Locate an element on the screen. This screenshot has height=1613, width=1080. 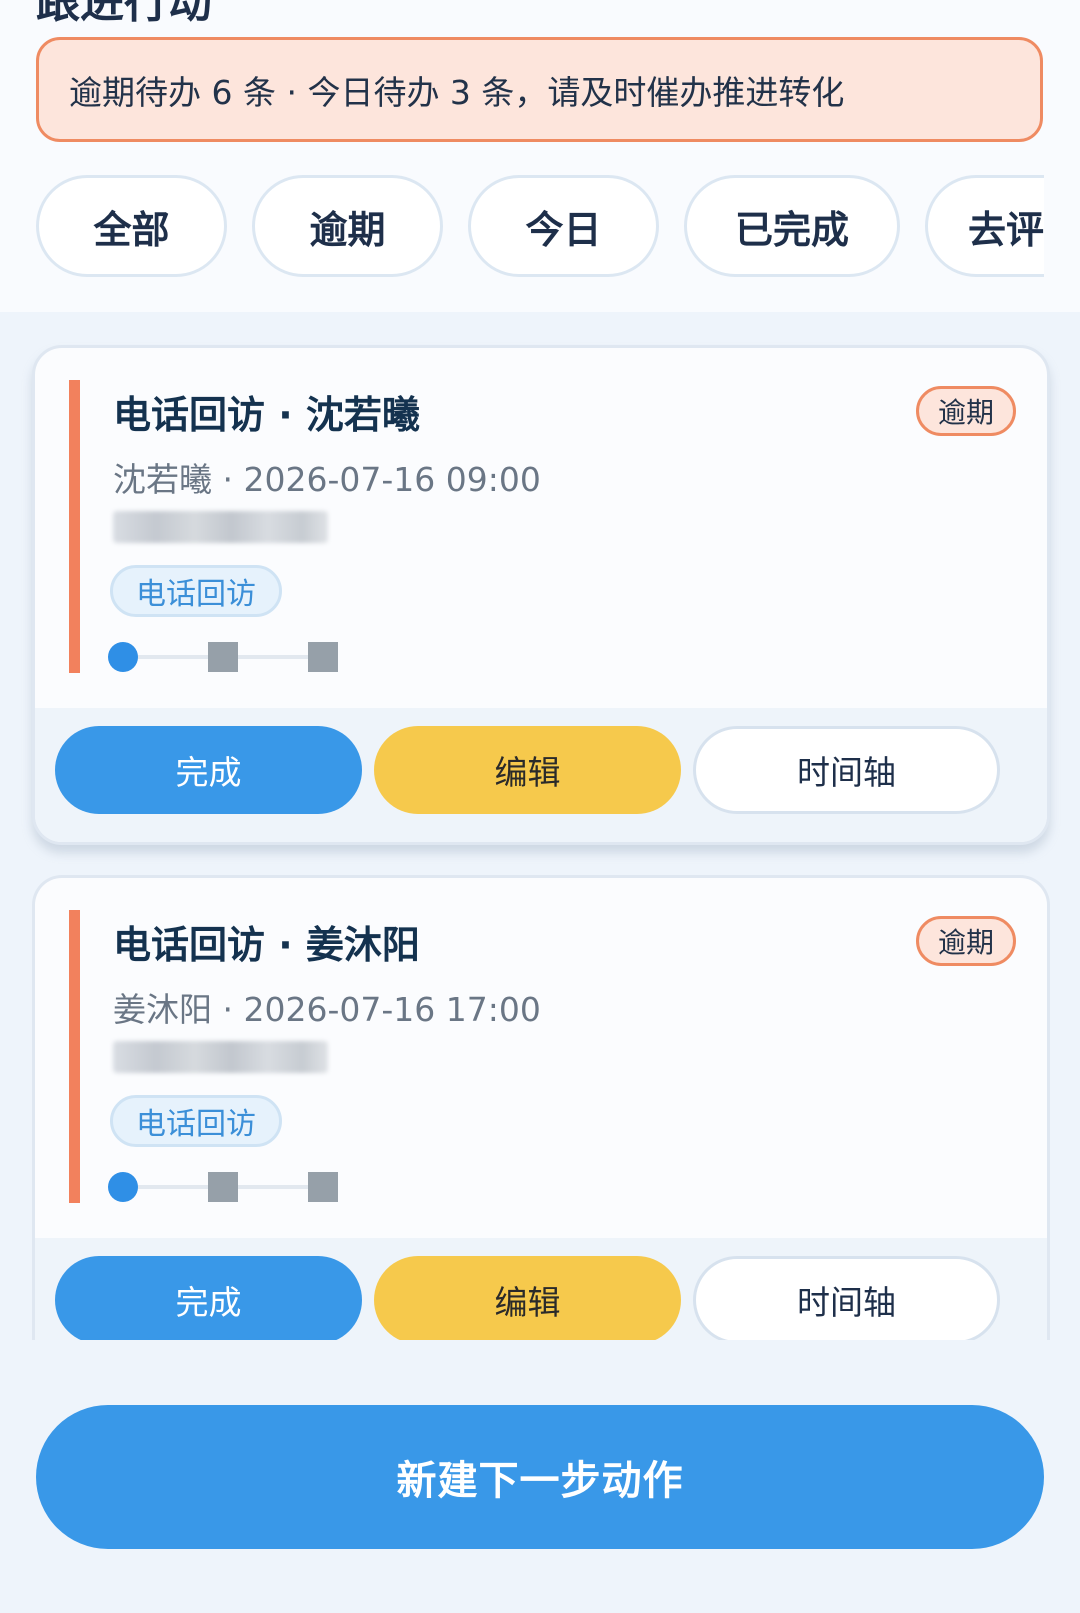
alert-text: 逾期待办 6 条 · 今日待办 3 条，请及时催办推进转化 is located at coordinates (457, 92).